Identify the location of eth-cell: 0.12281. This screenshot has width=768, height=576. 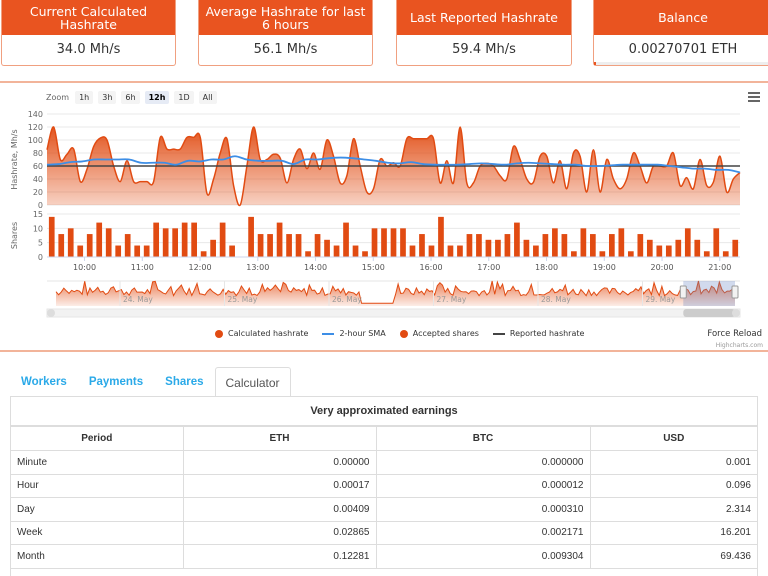
(279, 556).